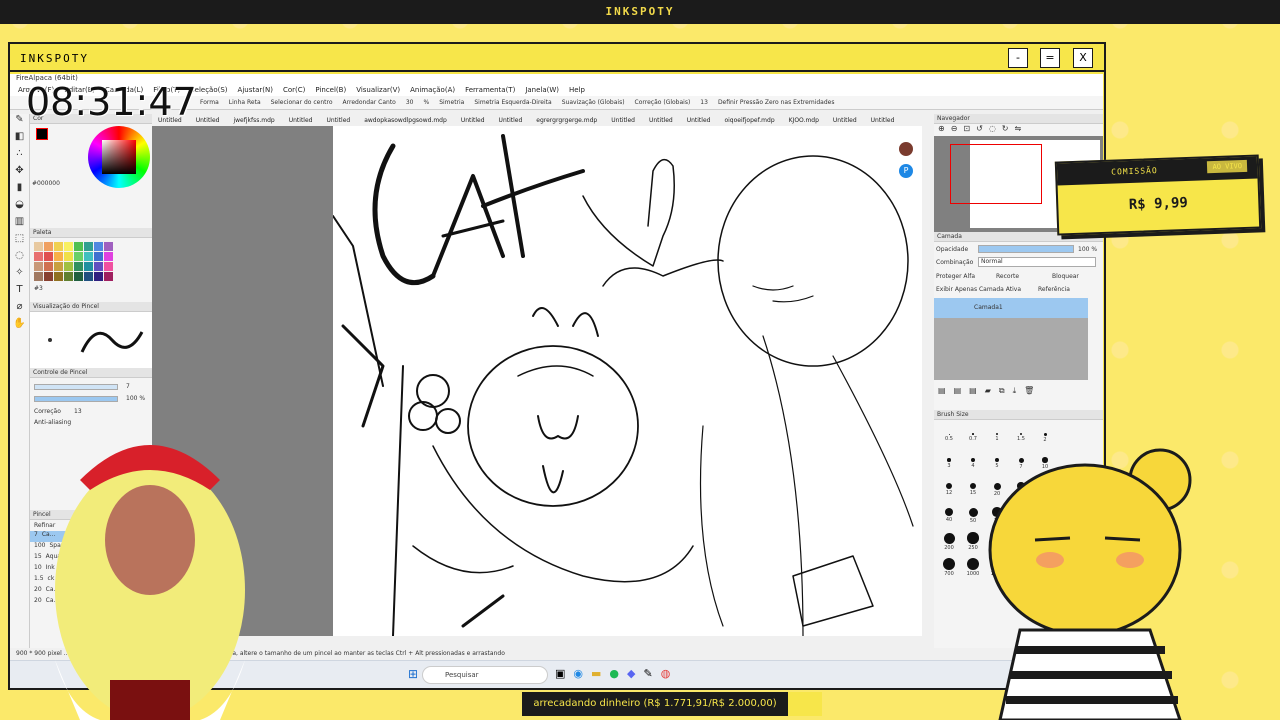 The height and width of the screenshot is (720, 1280). Describe the element at coordinates (596, 673) in the screenshot. I see `explorer-icon: ▬` at that location.